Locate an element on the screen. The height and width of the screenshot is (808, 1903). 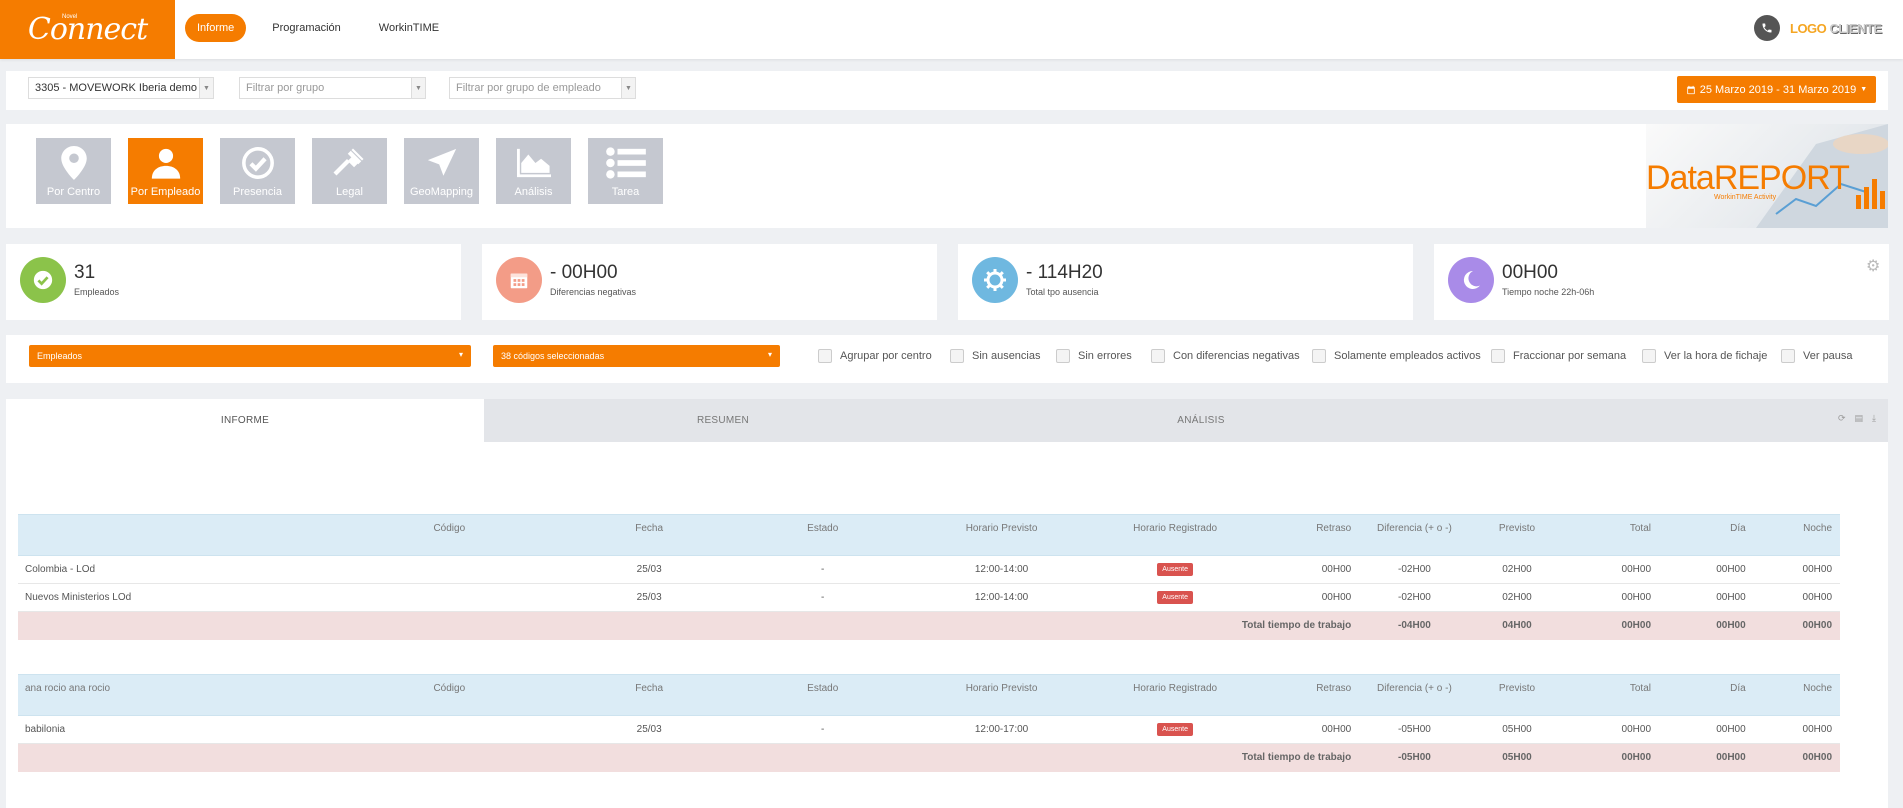
tab-analisis: ANÁLISIS is located at coordinates (1201, 420).